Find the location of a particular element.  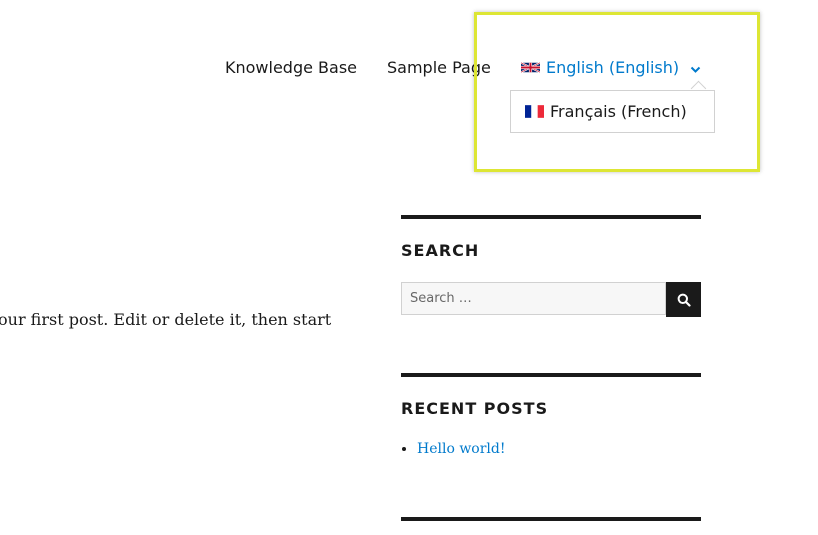

language-submenu: Français (French) is located at coordinates (612, 111).